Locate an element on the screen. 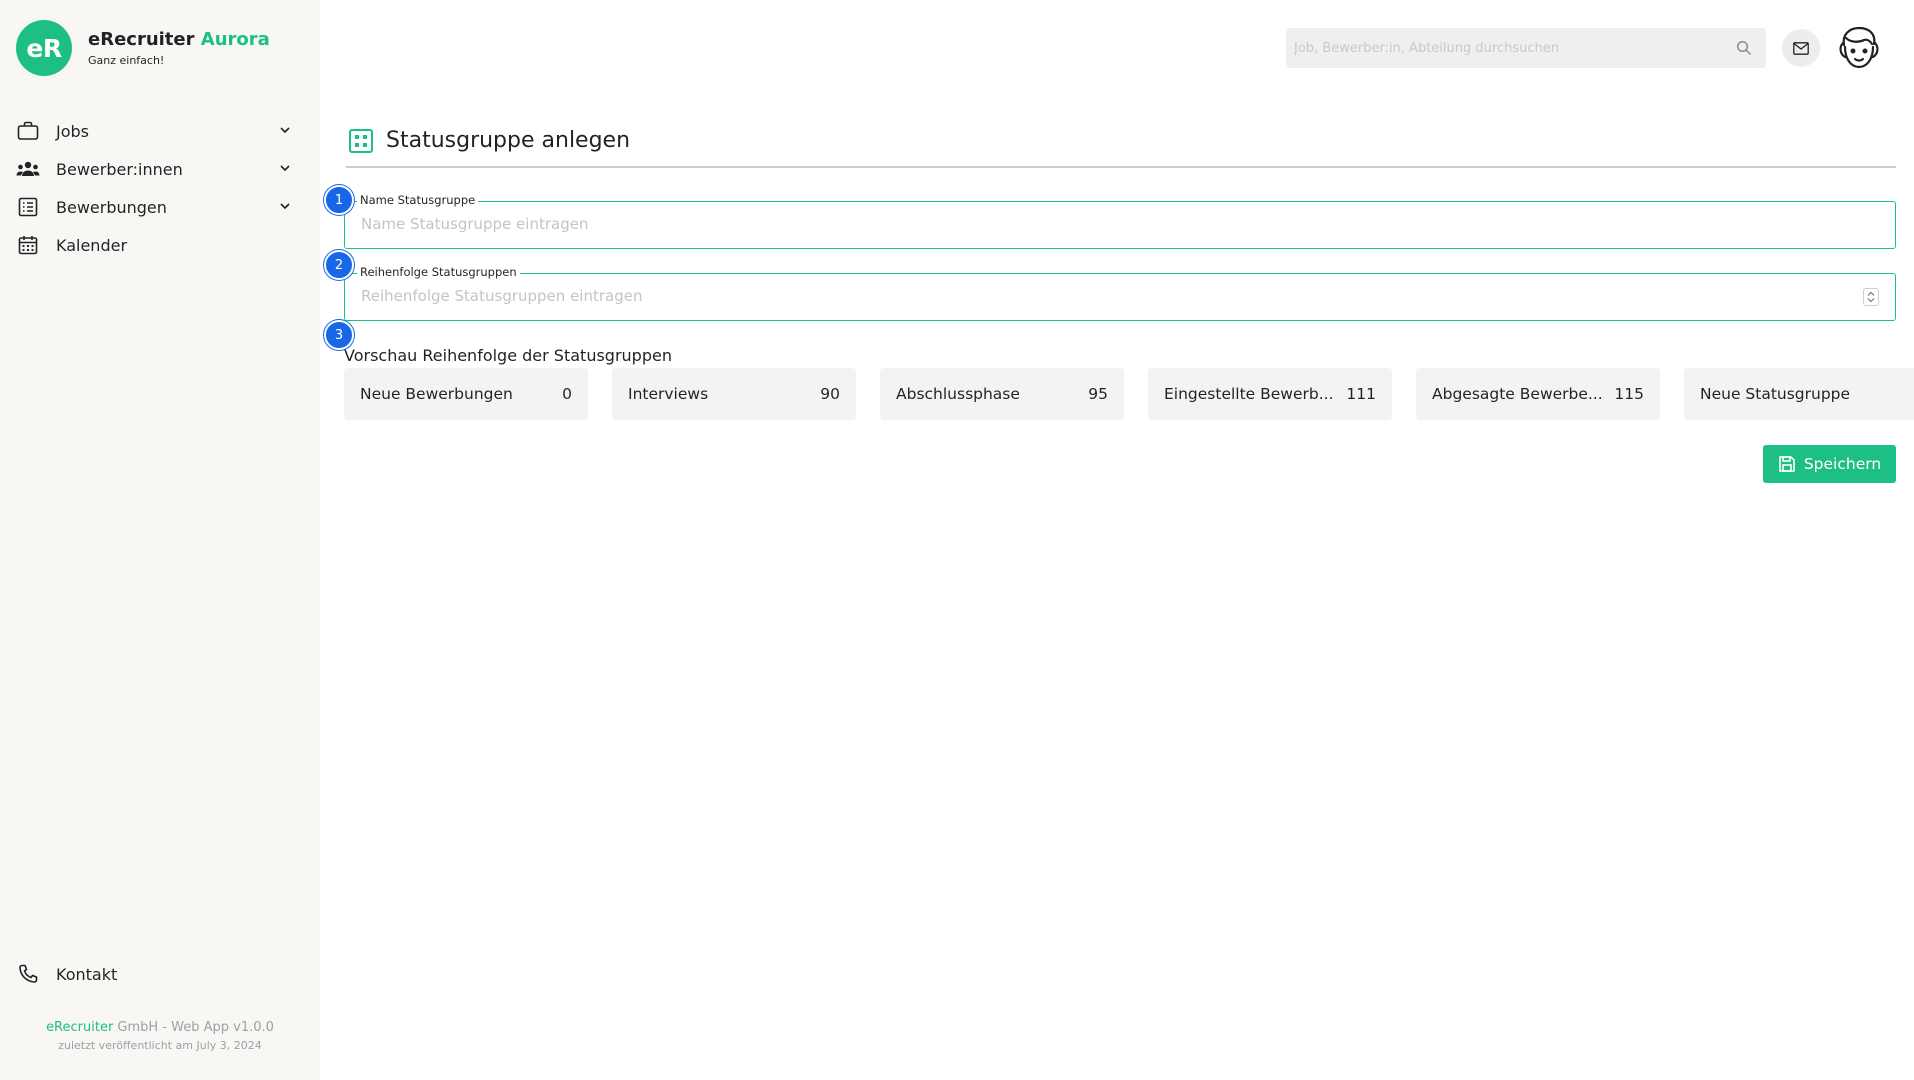 The width and height of the screenshot is (1914, 1080). chip-name: Abschlussphase is located at coordinates (958, 394).